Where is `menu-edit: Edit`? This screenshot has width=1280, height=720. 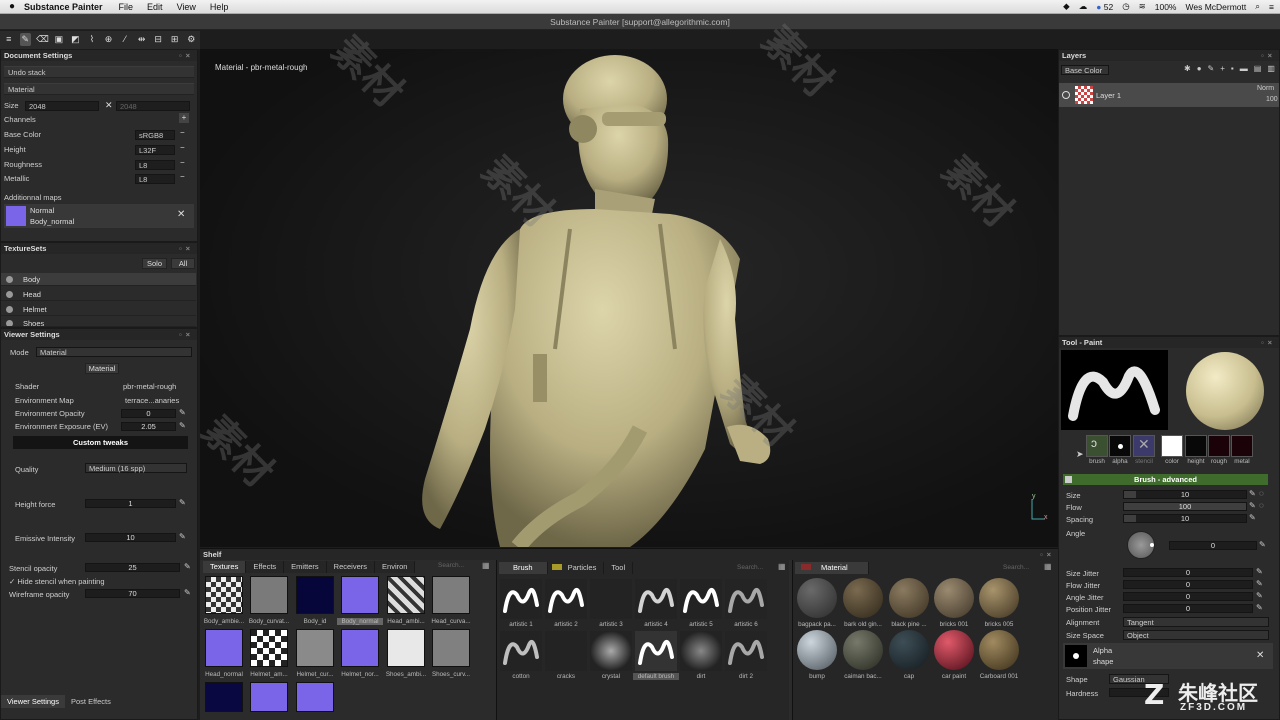 menu-edit: Edit is located at coordinates (155, 7).